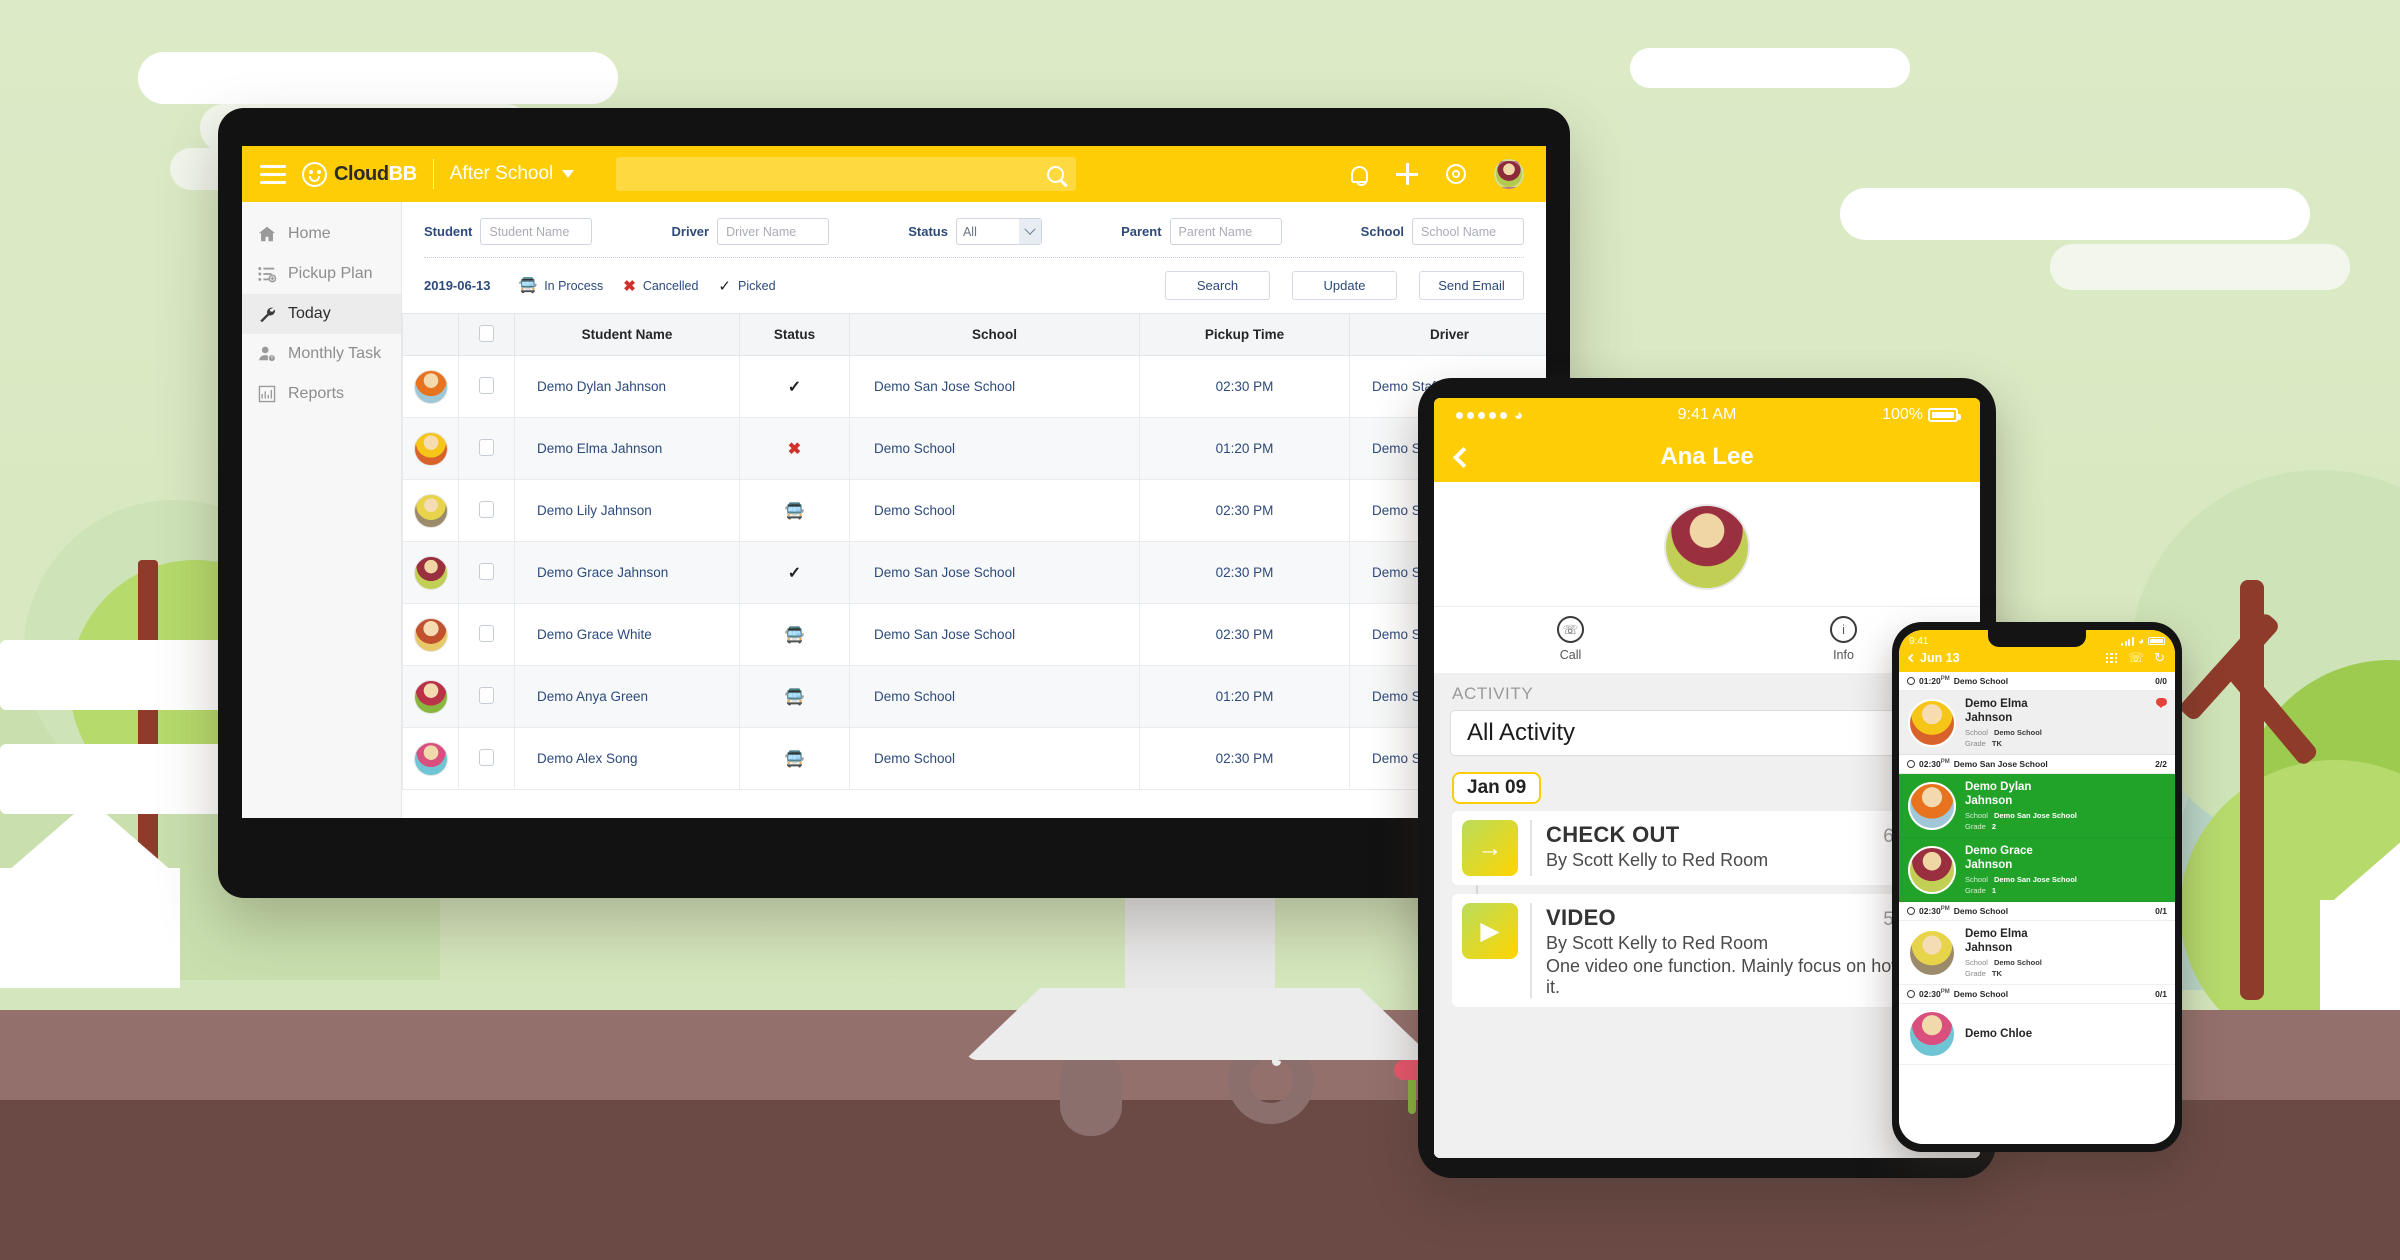 The image size is (2400, 1260). I want to click on phone-icon: ☏, so click(2136, 658).